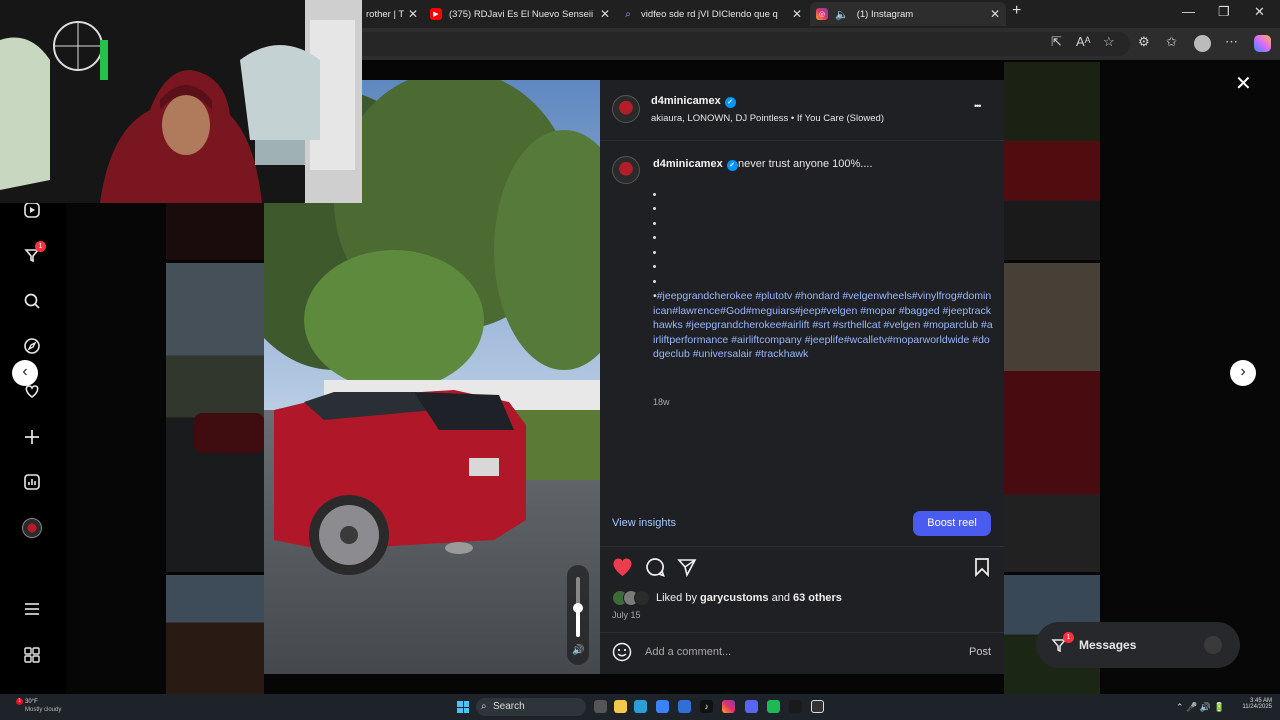 Image resolution: width=1280 pixels, height=720 pixels. I want to click on emoji-icon, so click(622, 654).